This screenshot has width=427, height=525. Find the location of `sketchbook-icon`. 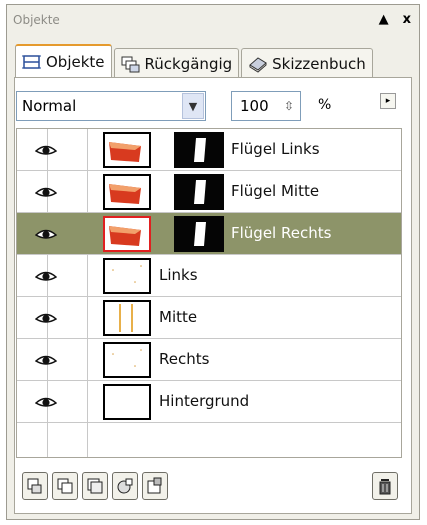

sketchbook-icon is located at coordinates (258, 64).